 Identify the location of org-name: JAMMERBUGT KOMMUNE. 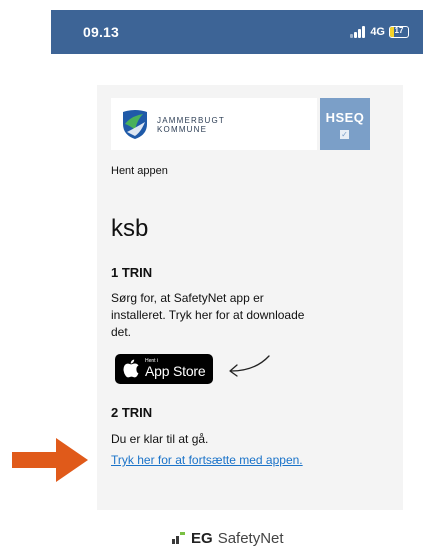
(191, 125).